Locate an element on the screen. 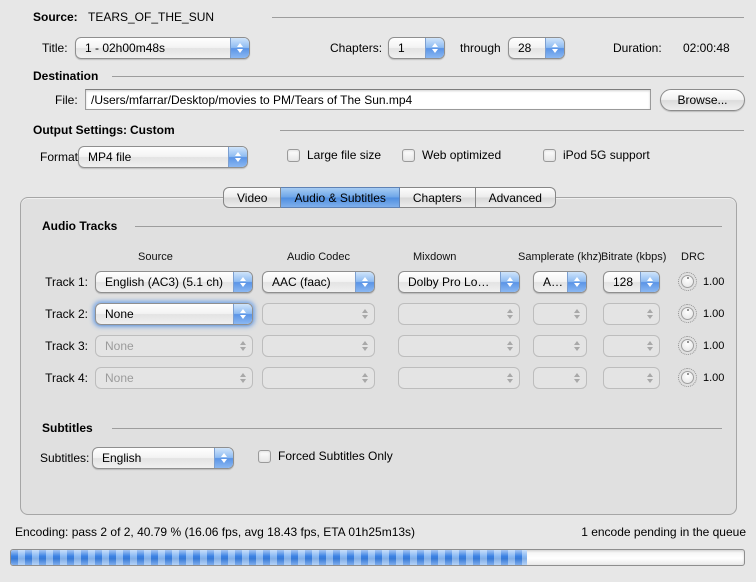 This screenshot has width=756, height=582. column-header-drc: DRC is located at coordinates (693, 257).